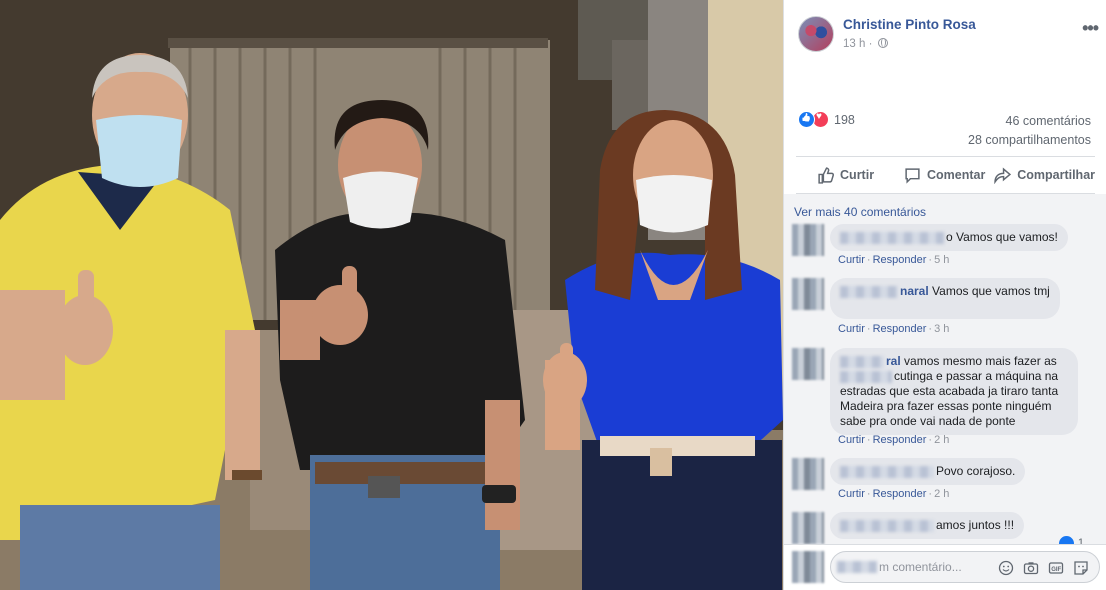 This screenshot has height=590, width=1106. I want to click on comment-text: o Vamos que vamos!, so click(1002, 237).